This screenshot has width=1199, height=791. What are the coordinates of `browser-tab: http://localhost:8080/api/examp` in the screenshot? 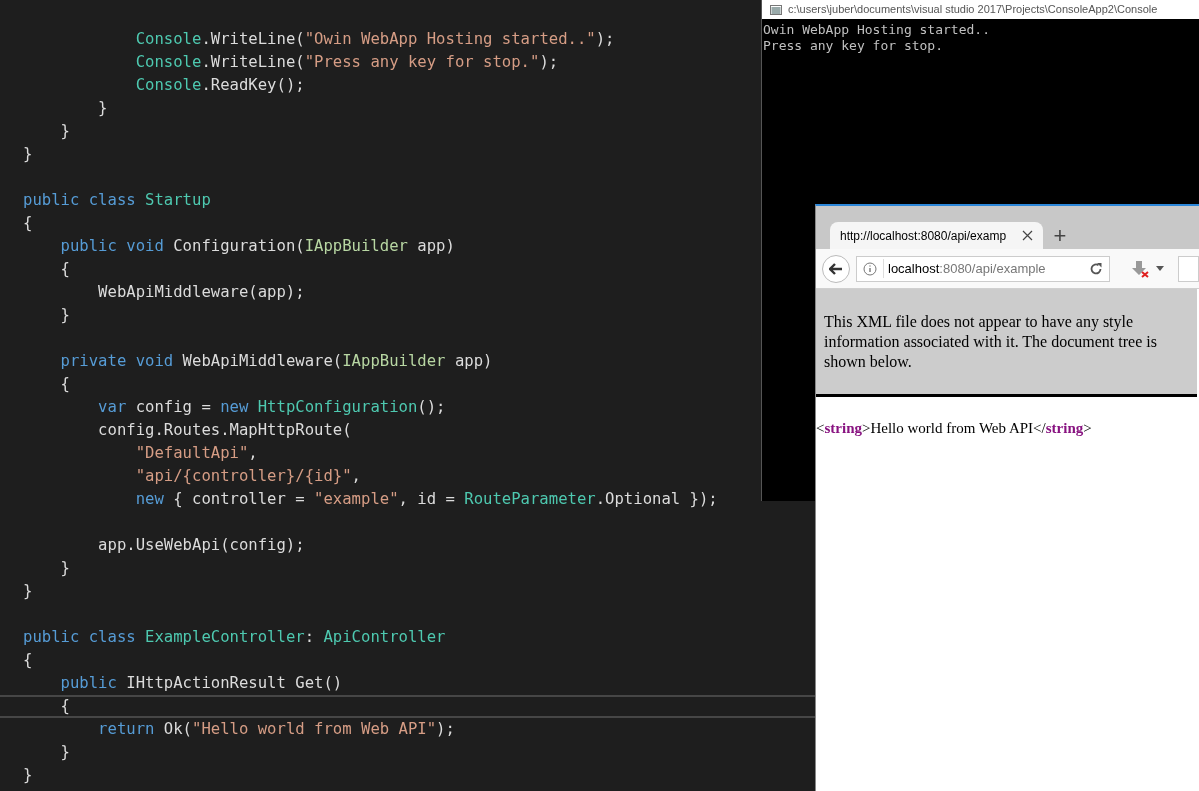 It's located at (936, 235).